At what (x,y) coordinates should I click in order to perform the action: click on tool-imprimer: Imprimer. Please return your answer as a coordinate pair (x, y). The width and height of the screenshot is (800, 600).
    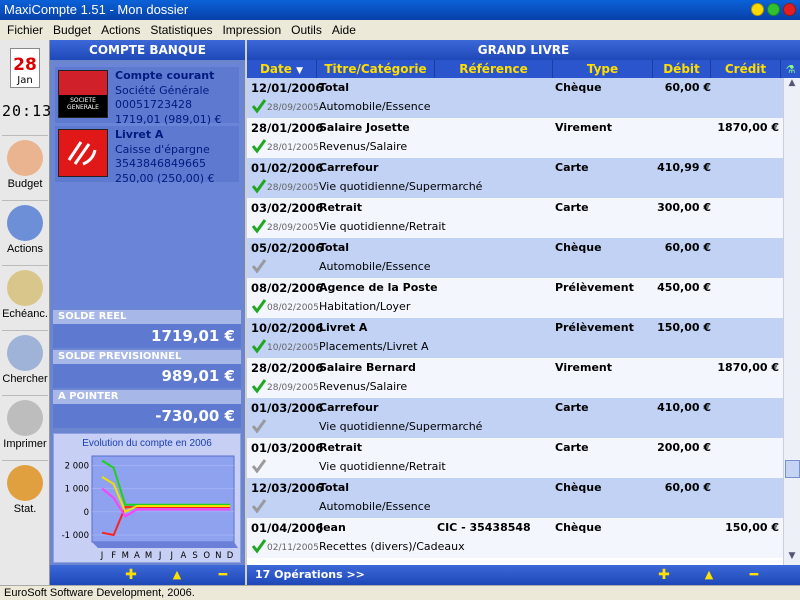
    Looking at the image, I should click on (25, 426).